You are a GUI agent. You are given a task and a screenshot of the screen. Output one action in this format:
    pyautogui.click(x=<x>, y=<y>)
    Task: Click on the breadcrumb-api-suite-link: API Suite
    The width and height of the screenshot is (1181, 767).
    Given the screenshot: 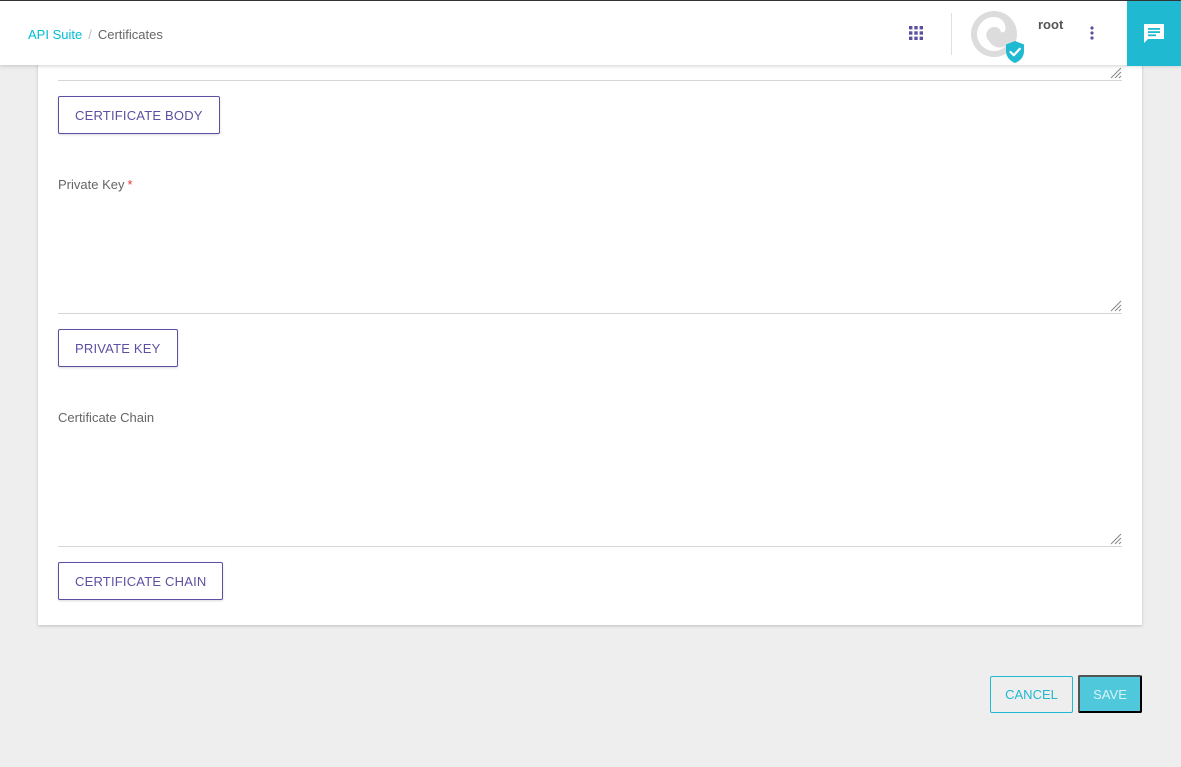 What is the action you would take?
    pyautogui.click(x=55, y=34)
    